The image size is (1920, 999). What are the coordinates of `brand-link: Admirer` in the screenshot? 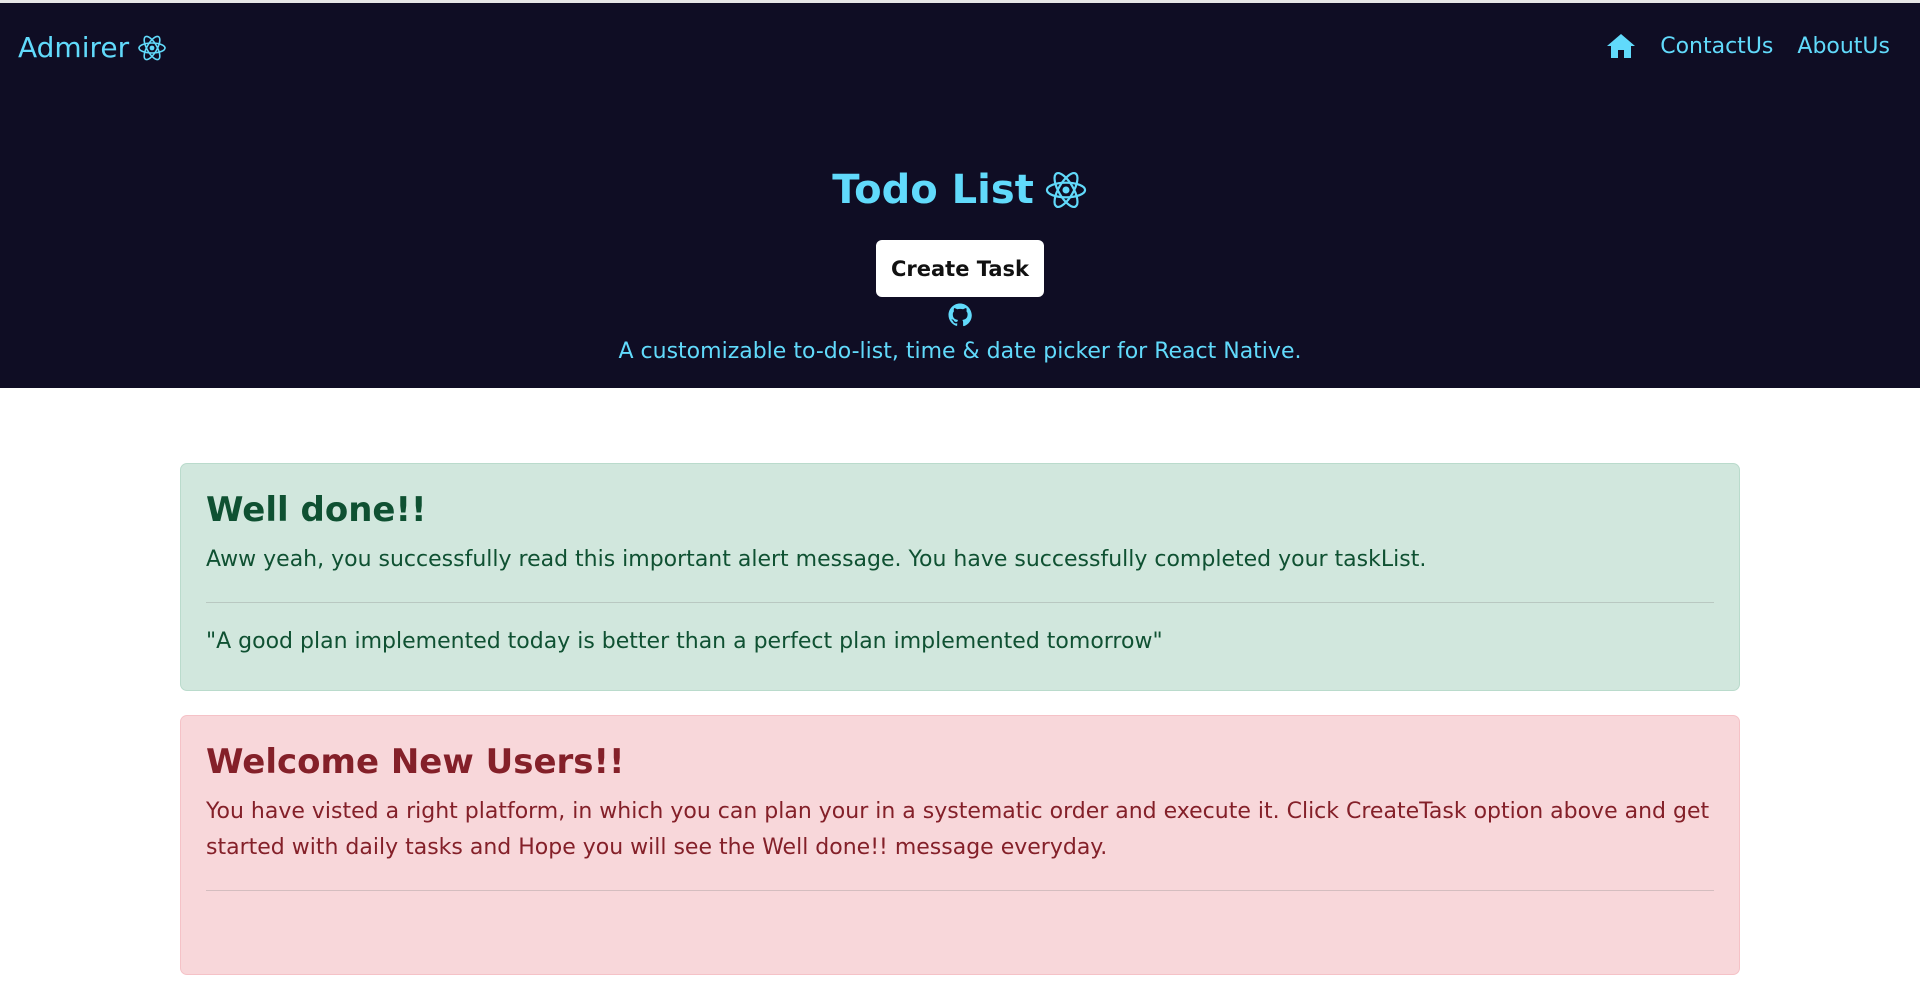 It's located at (92, 47).